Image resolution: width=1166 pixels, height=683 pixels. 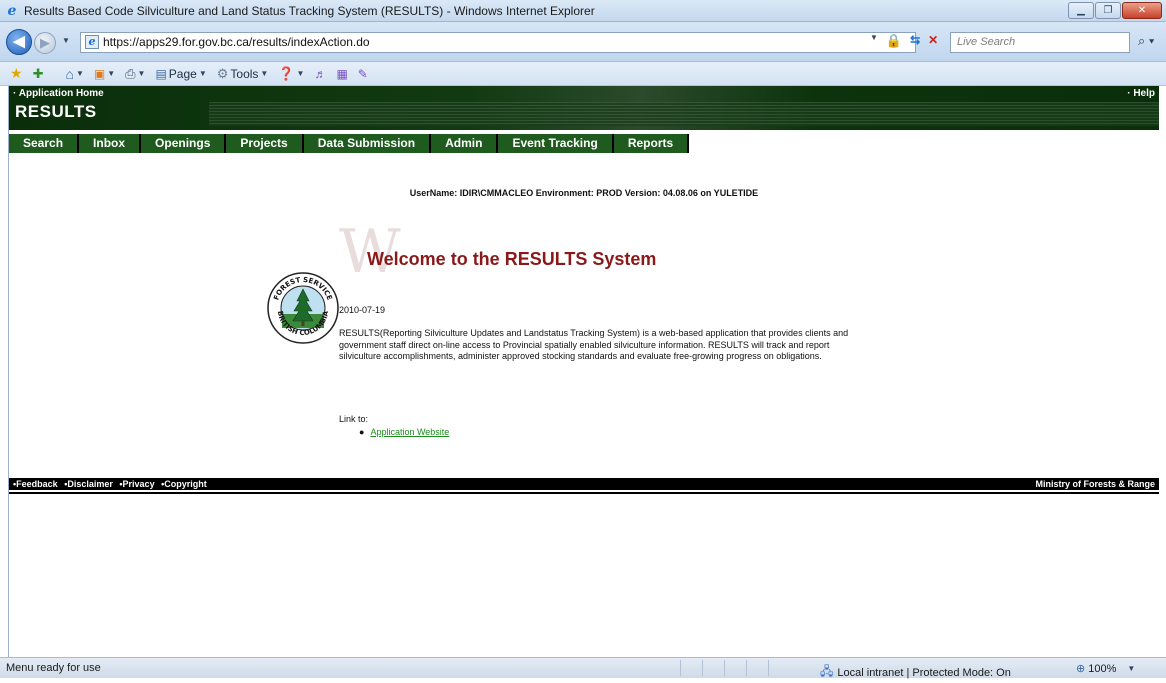 What do you see at coordinates (1142, 10) in the screenshot?
I see `close-button: ✕` at bounding box center [1142, 10].